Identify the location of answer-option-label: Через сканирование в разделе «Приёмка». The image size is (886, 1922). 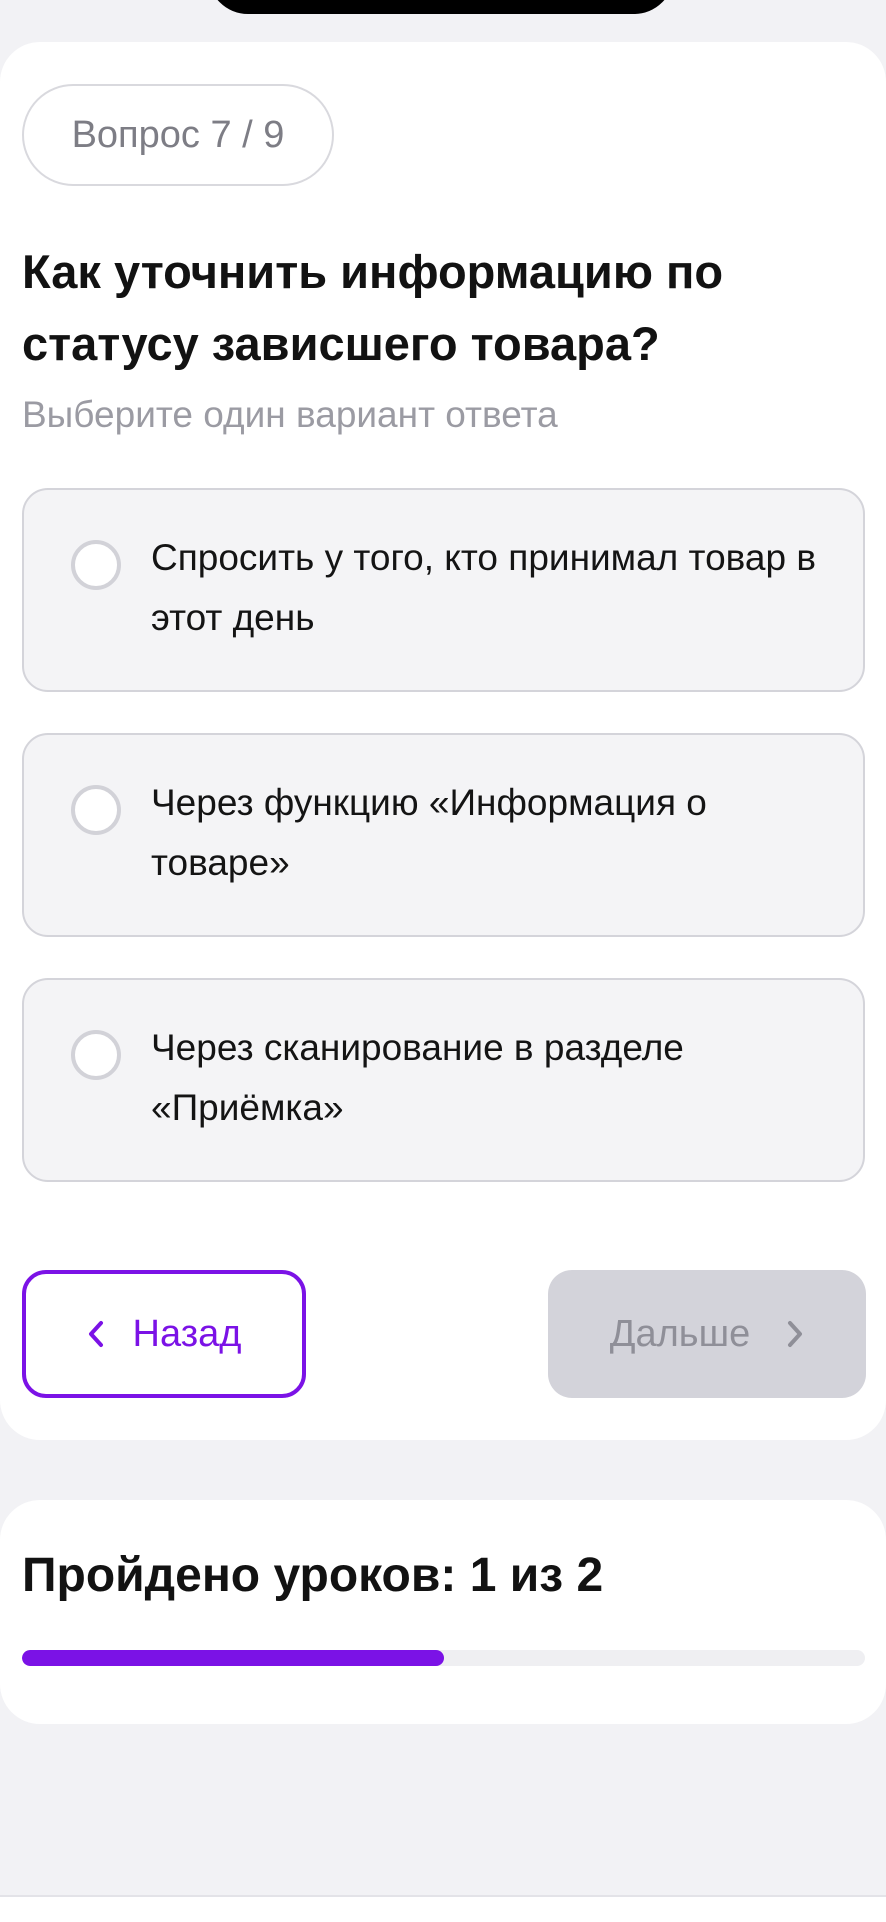
(417, 1077).